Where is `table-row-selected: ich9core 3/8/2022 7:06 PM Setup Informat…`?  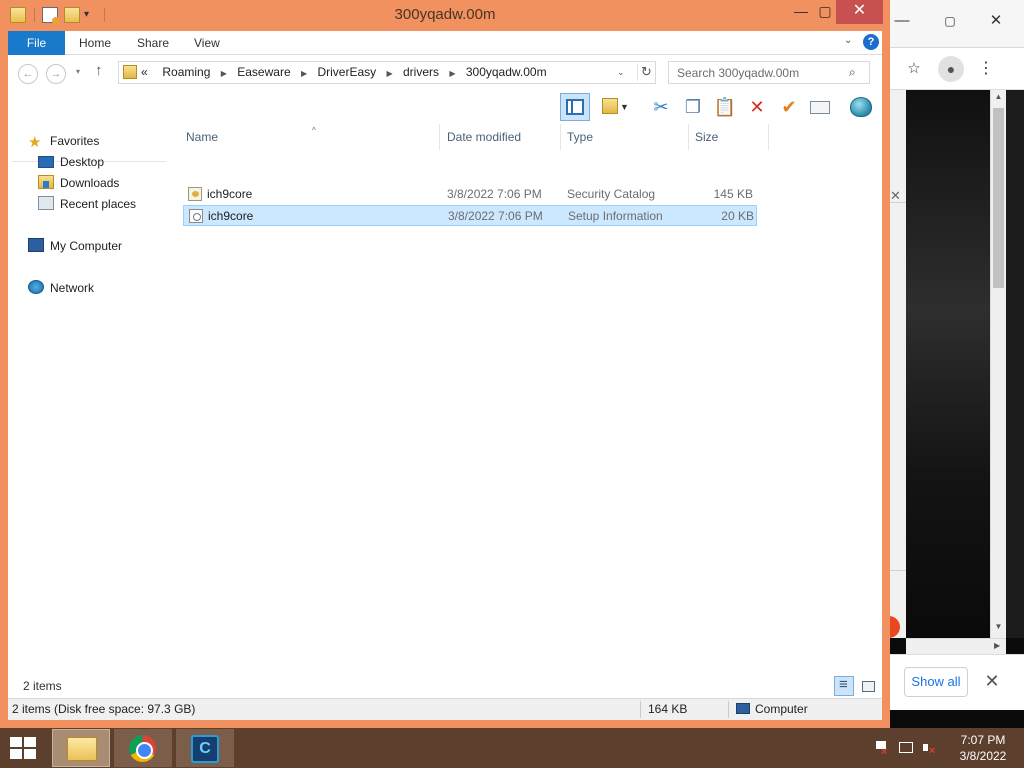 table-row-selected: ich9core 3/8/2022 7:06 PM Setup Informat… is located at coordinates (470, 215).